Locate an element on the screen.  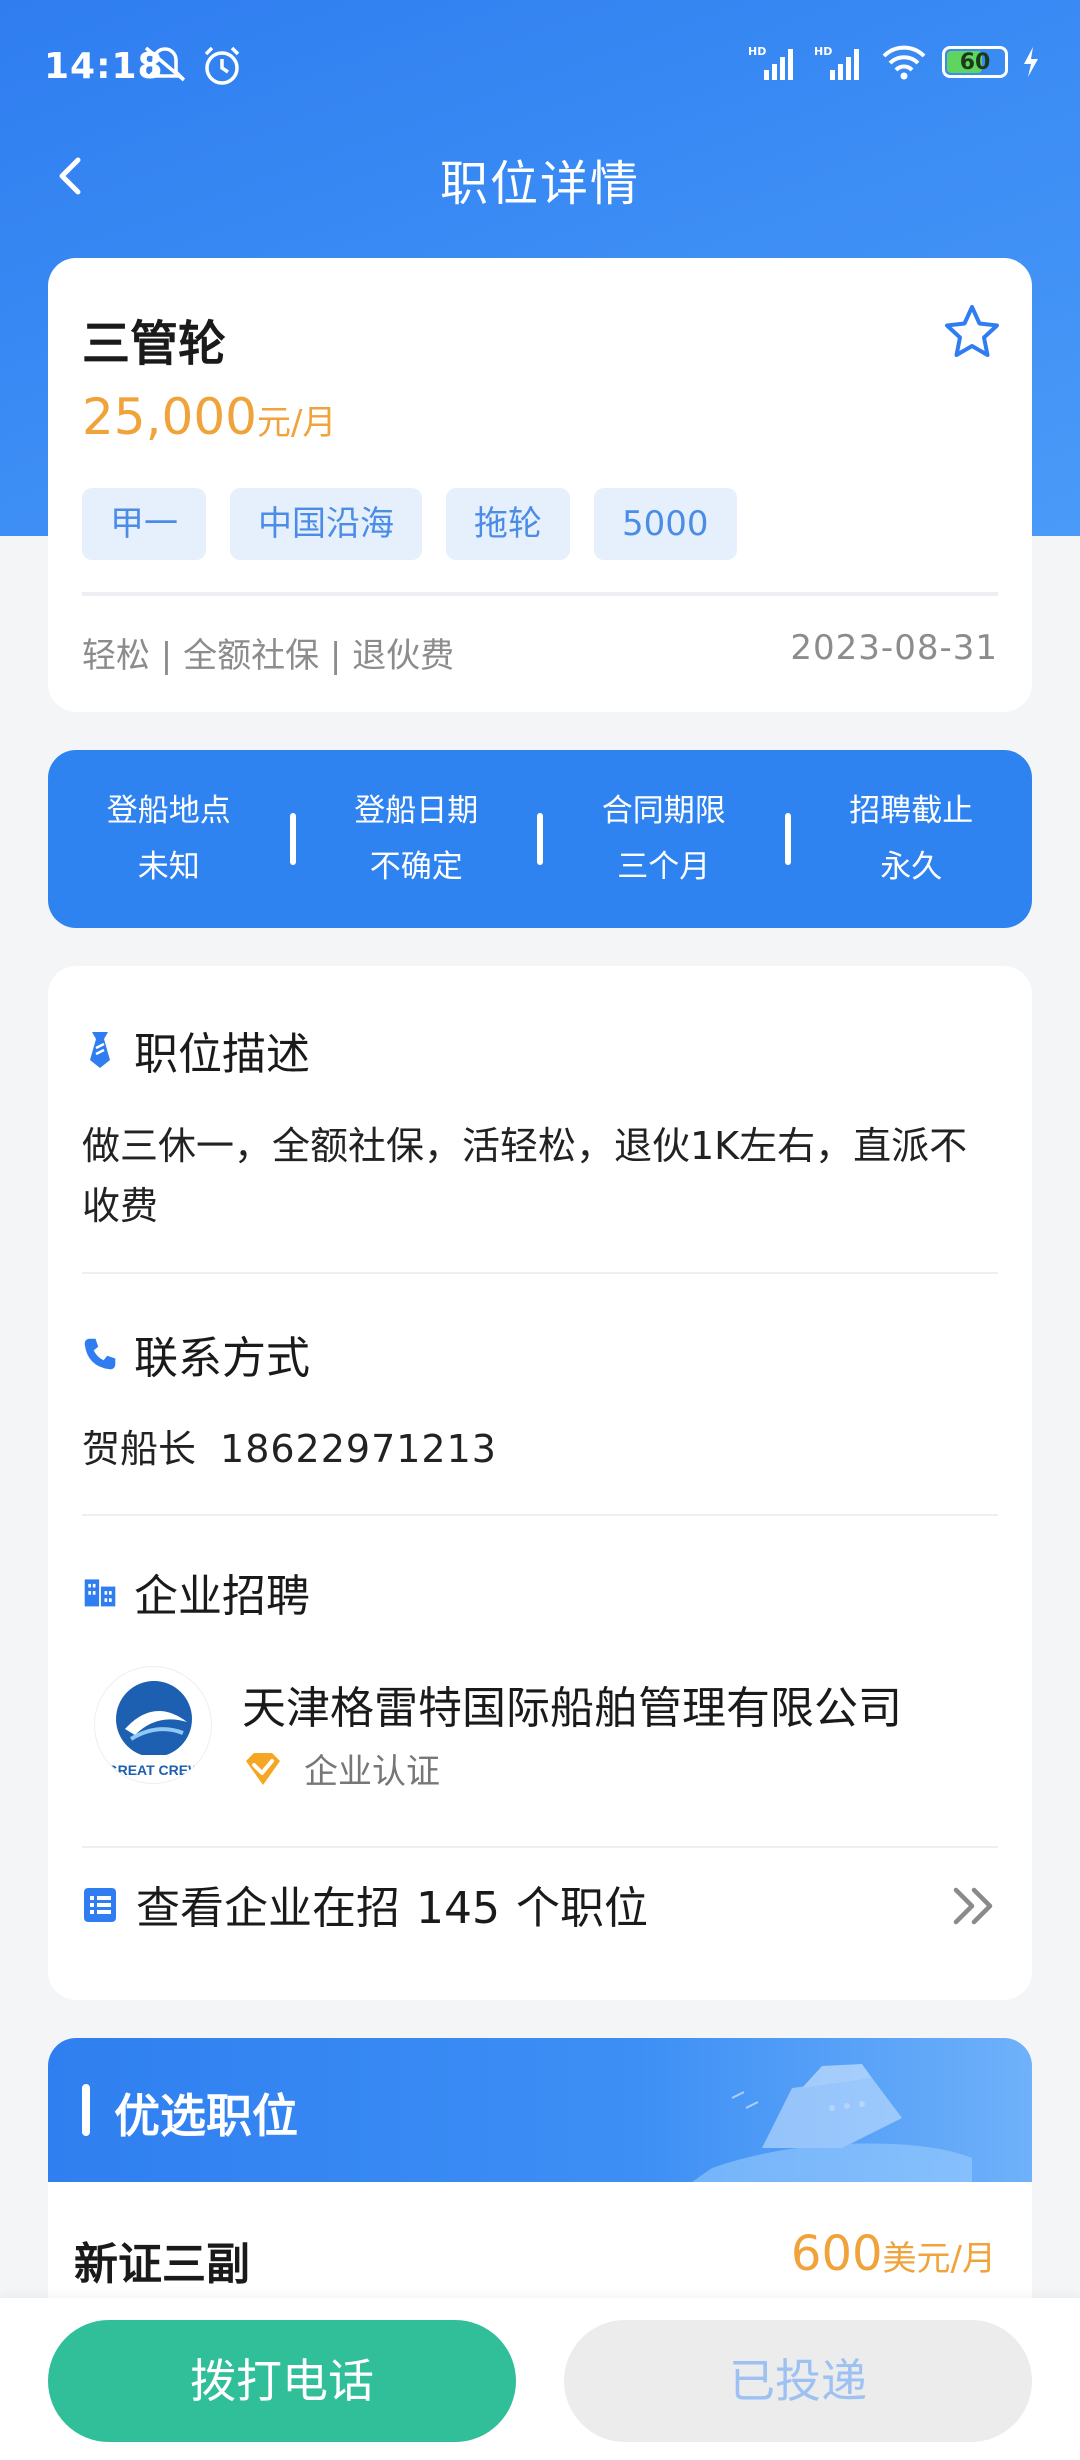
company-logo-text: GREAT CREW is located at coordinates (154, 1770).